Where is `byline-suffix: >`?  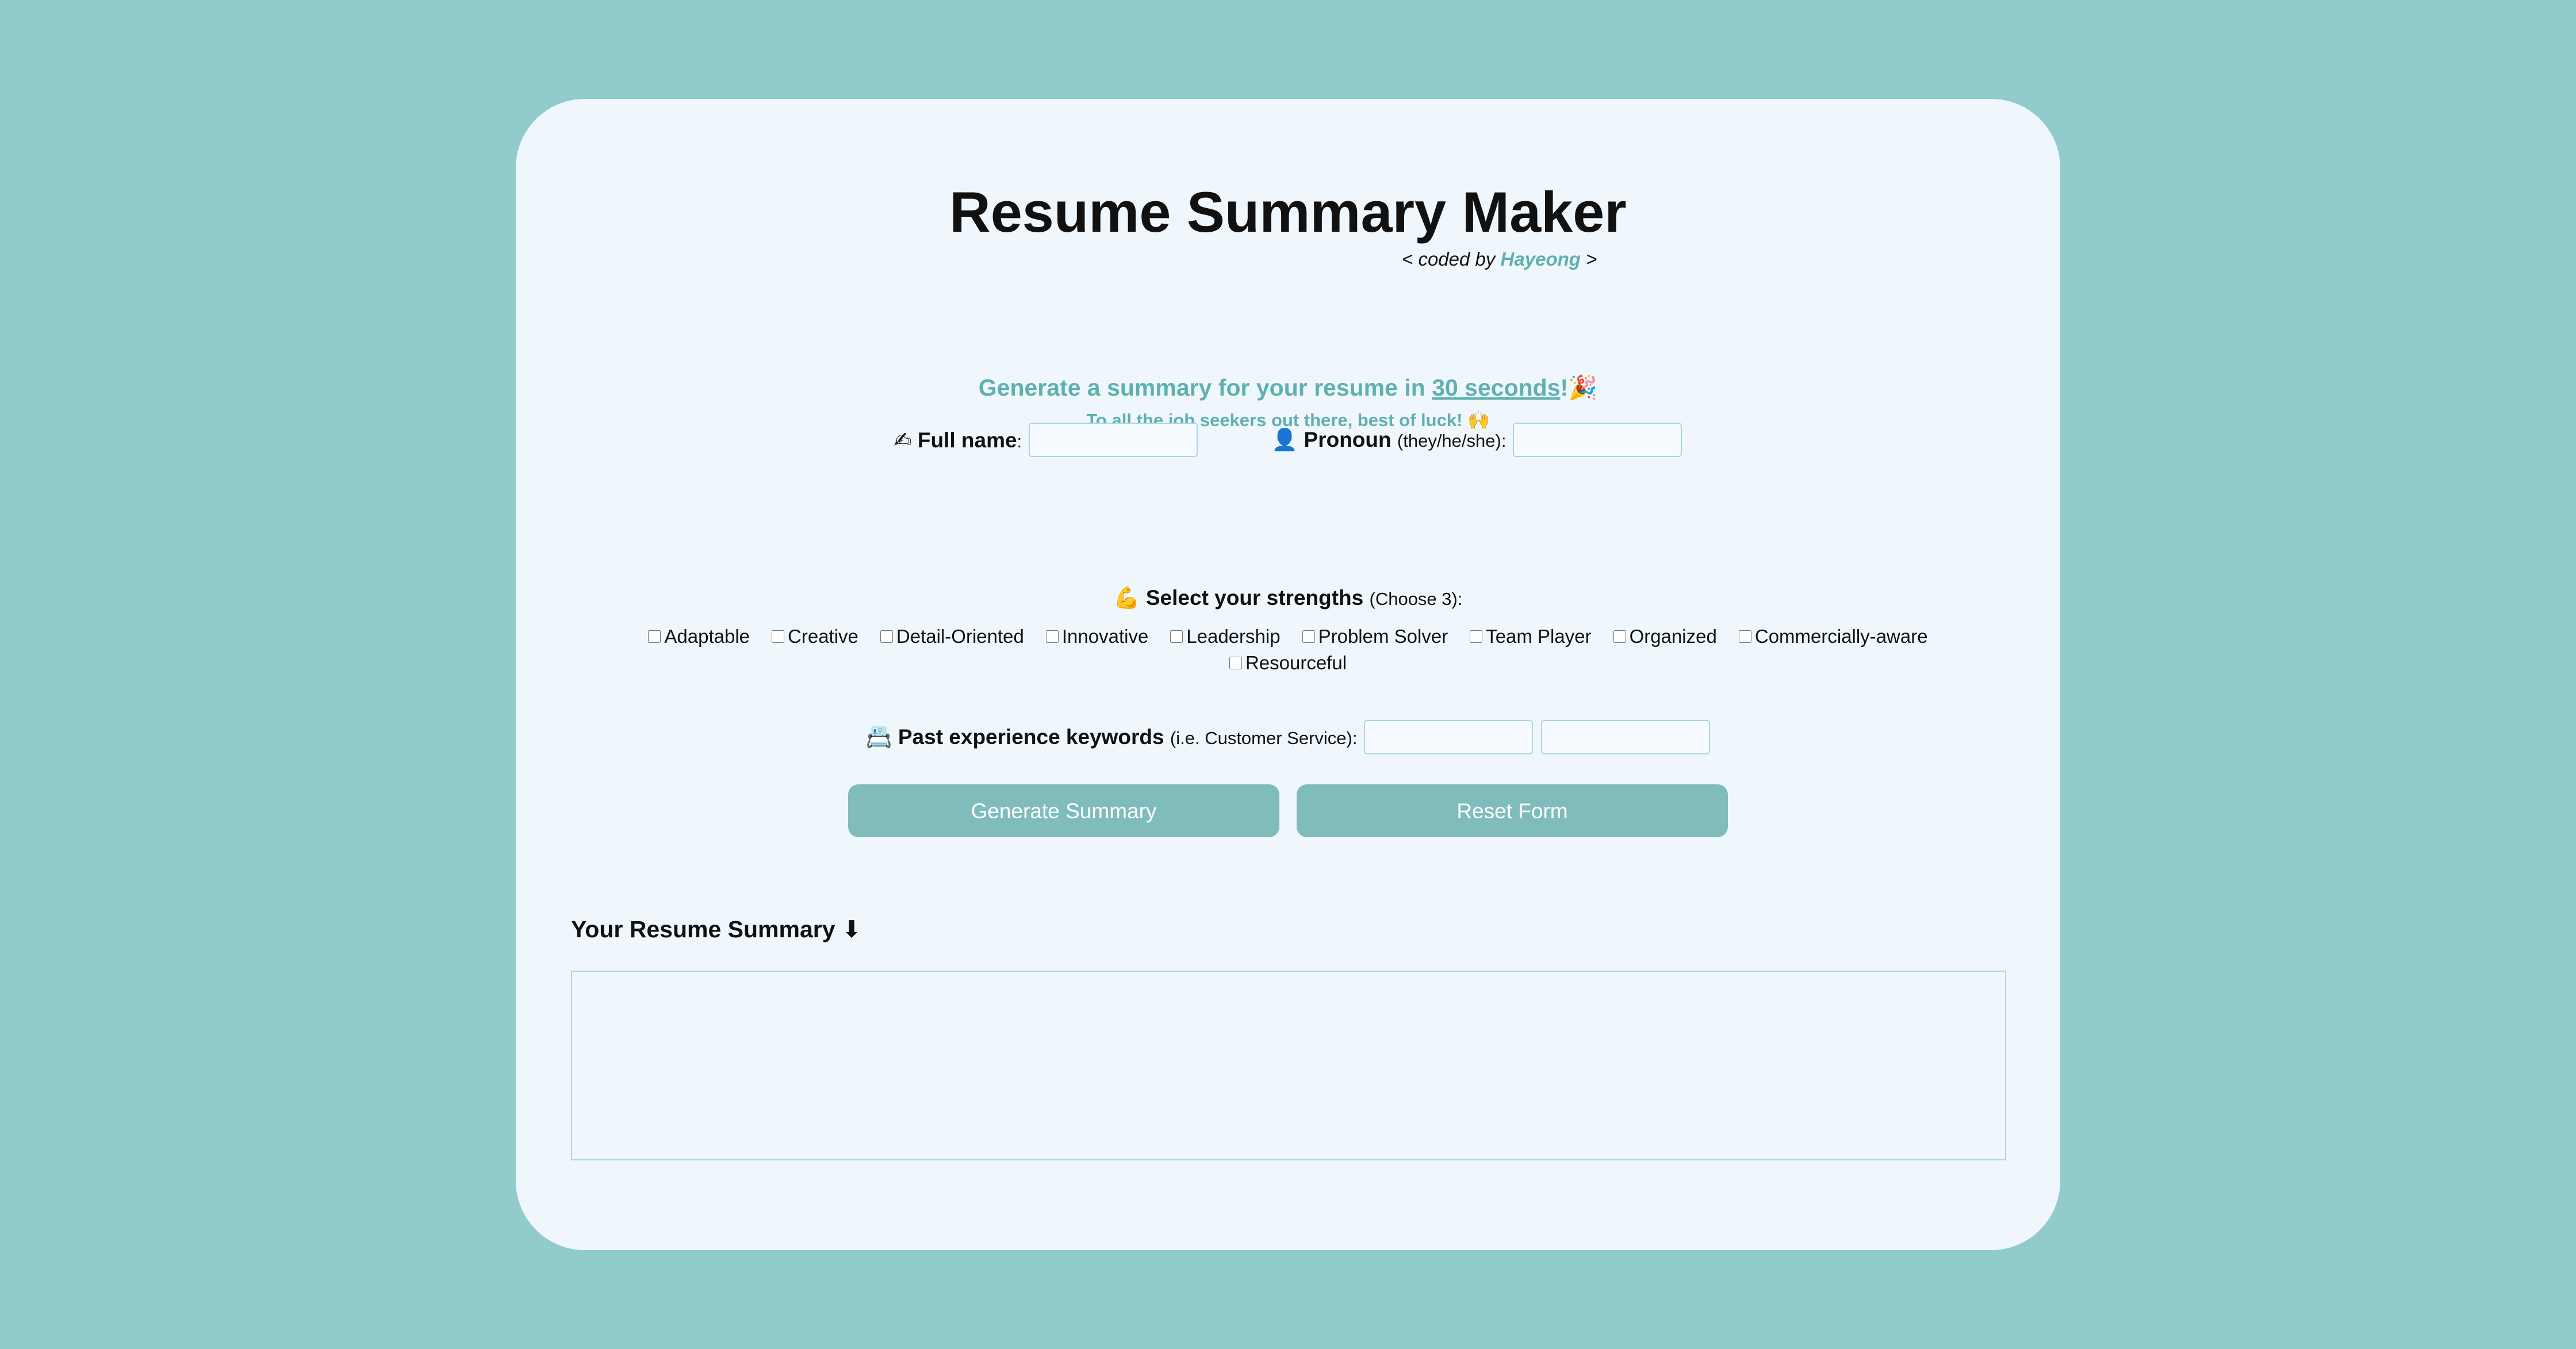
byline-suffix: > is located at coordinates (1591, 259).